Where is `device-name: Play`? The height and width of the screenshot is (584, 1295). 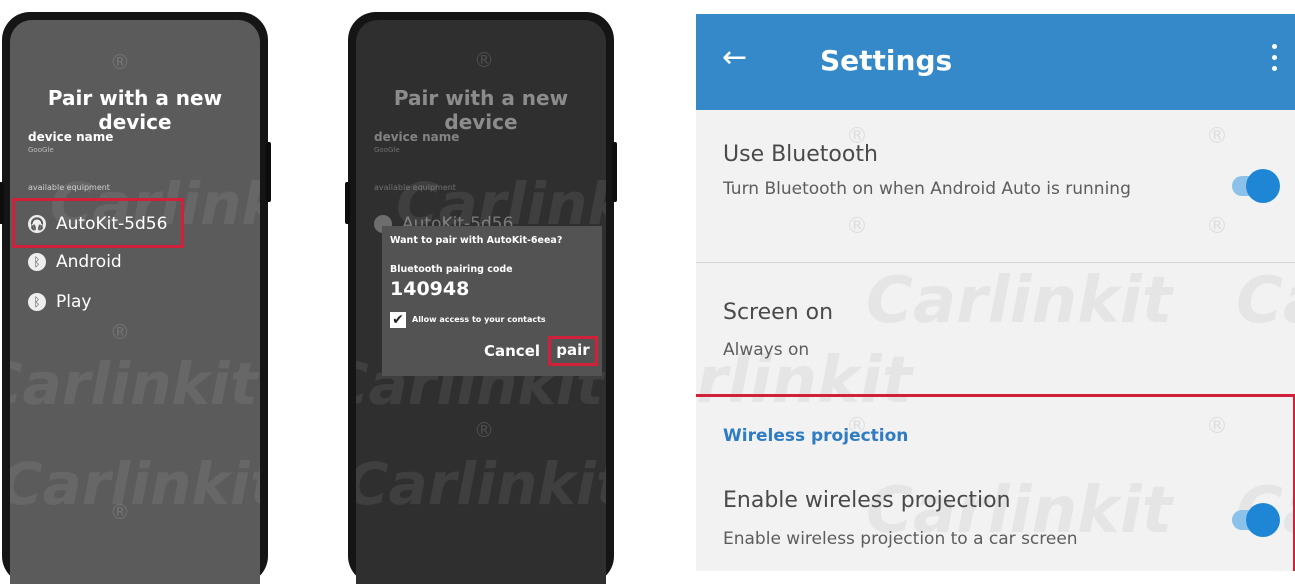
device-name: Play is located at coordinates (74, 302).